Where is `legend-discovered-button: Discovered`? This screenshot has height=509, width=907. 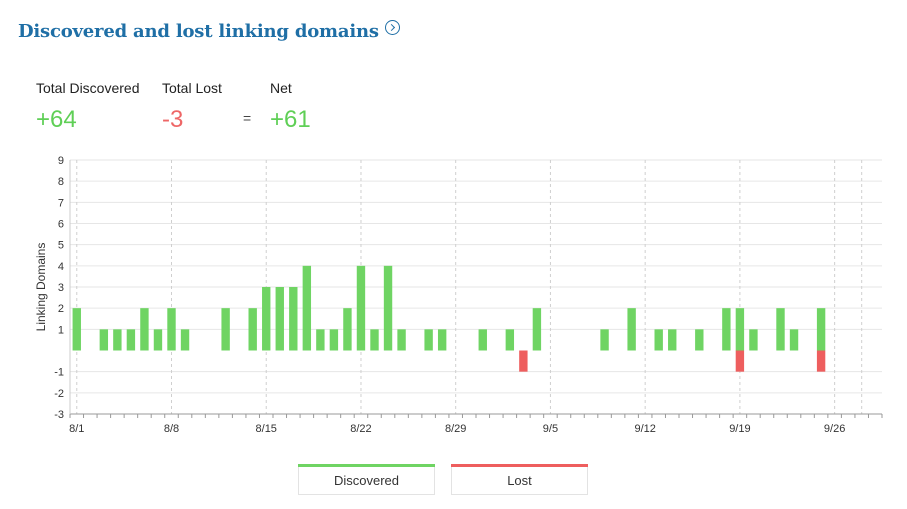 legend-discovered-button: Discovered is located at coordinates (366, 479).